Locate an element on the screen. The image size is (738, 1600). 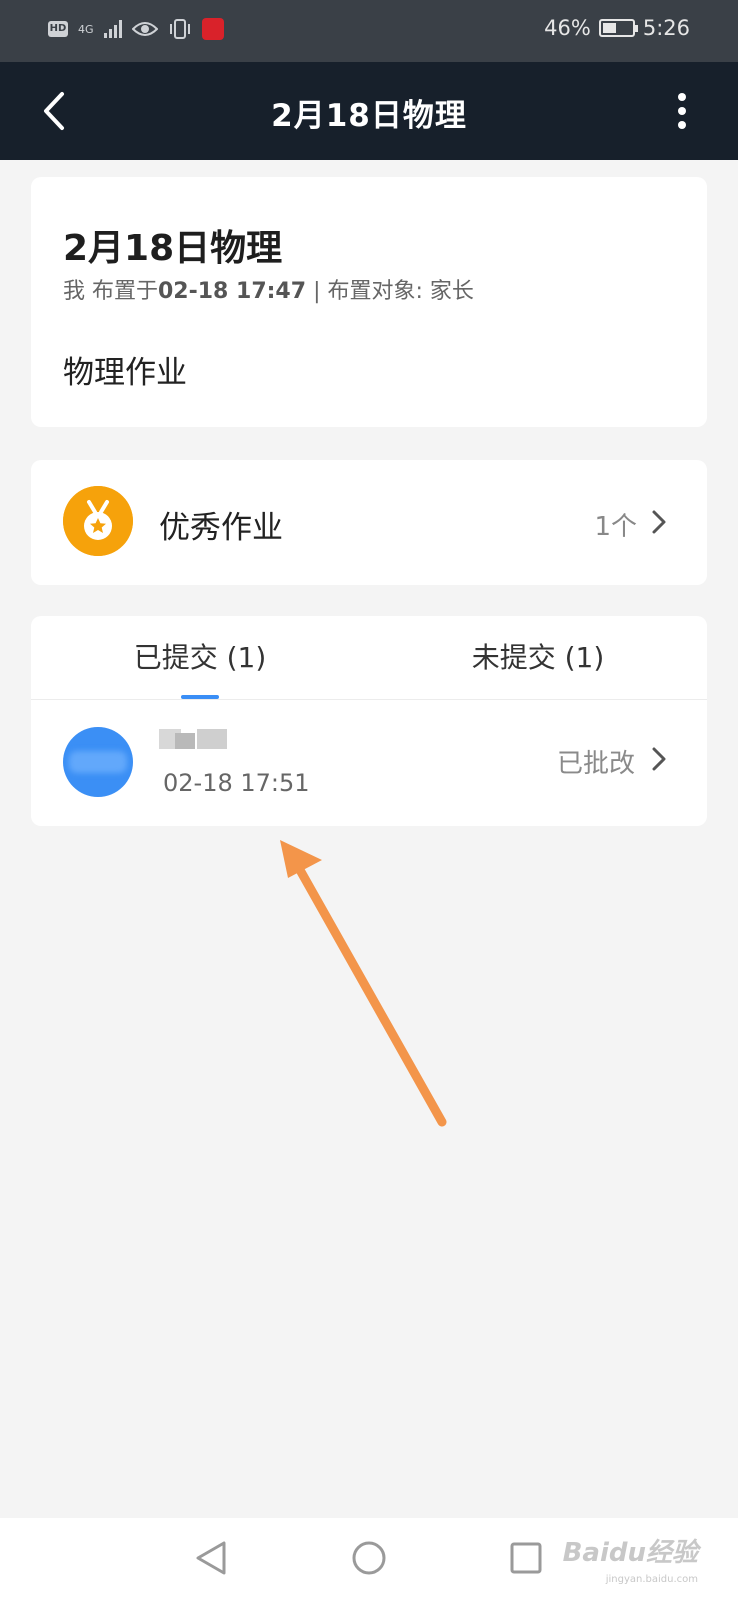
submission-time: 02-18 17:51 is located at coordinates (236, 783).